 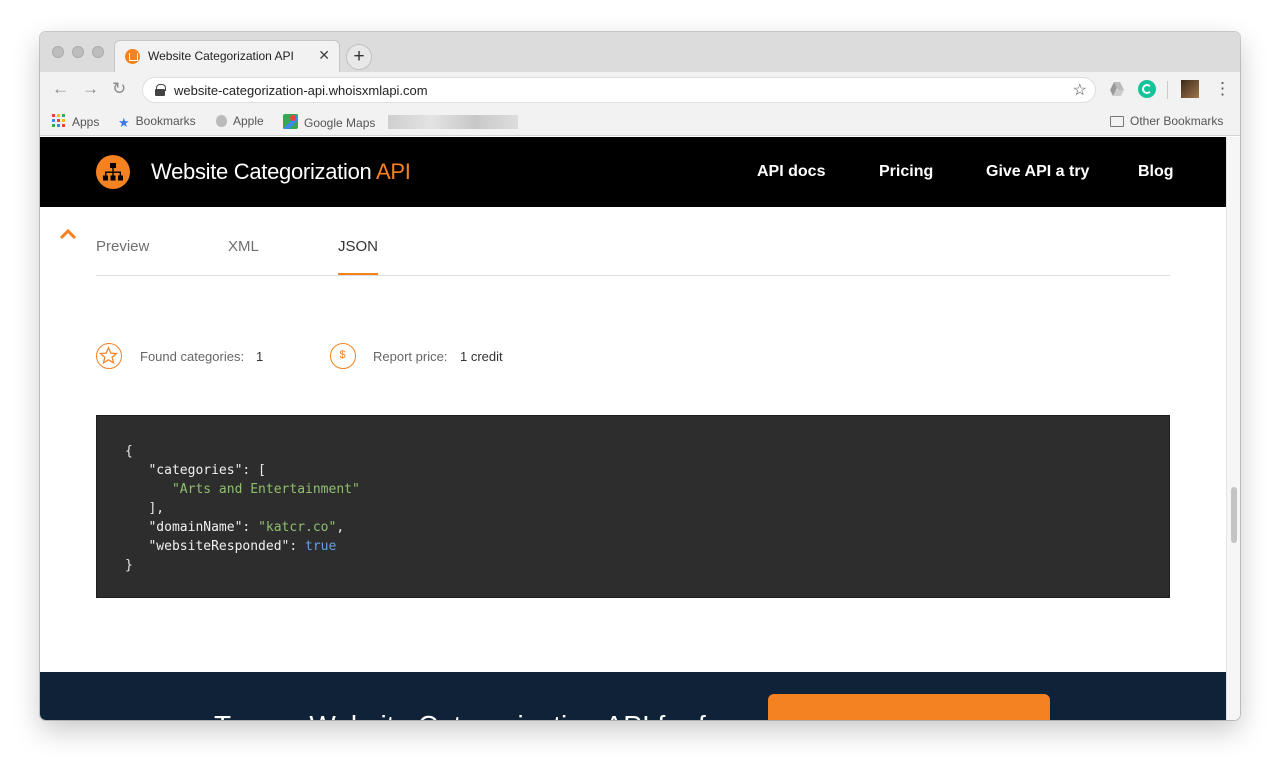 I want to click on tab-close-icon: ✕, so click(x=324, y=55).